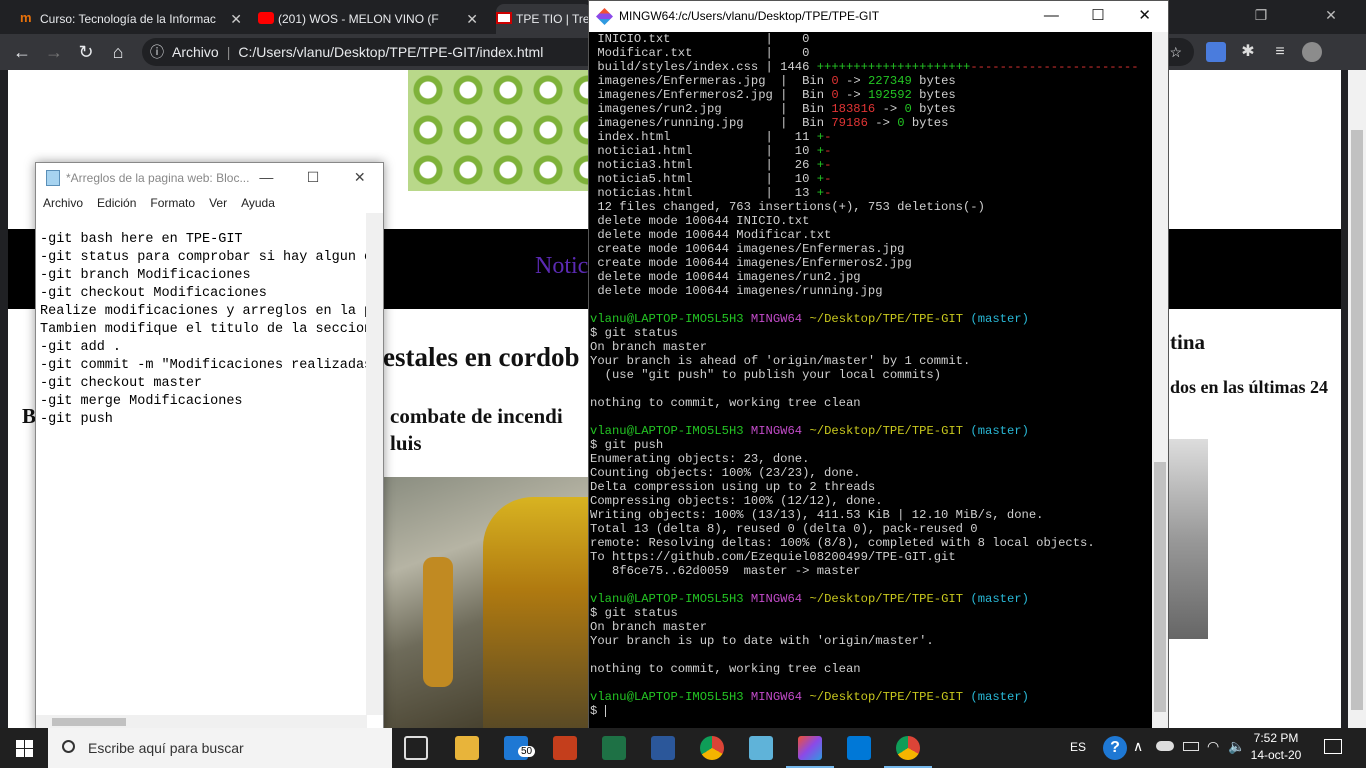  Describe the element at coordinates (663, 748) in the screenshot. I see `word-icon` at that location.